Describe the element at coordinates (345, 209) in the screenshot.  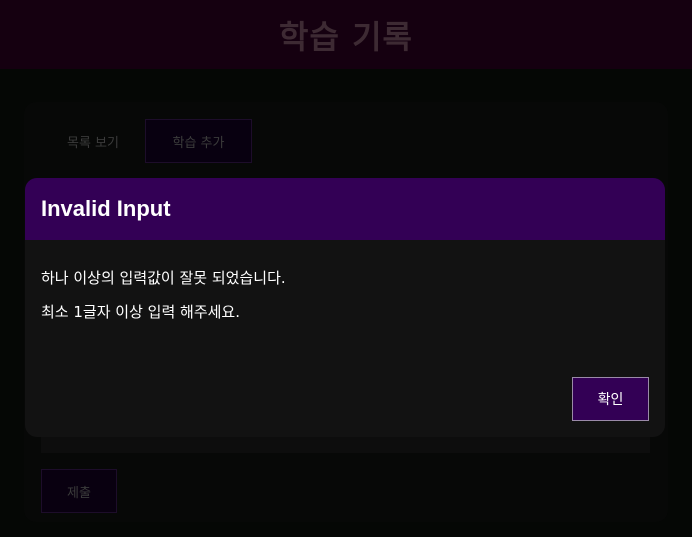
I see `modal-header: Invalid Input` at that location.